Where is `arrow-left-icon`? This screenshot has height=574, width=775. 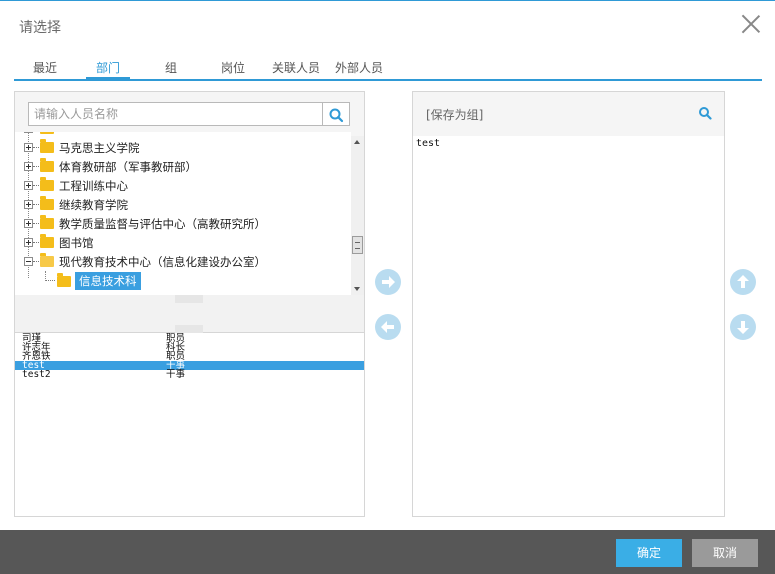 arrow-left-icon is located at coordinates (387, 327).